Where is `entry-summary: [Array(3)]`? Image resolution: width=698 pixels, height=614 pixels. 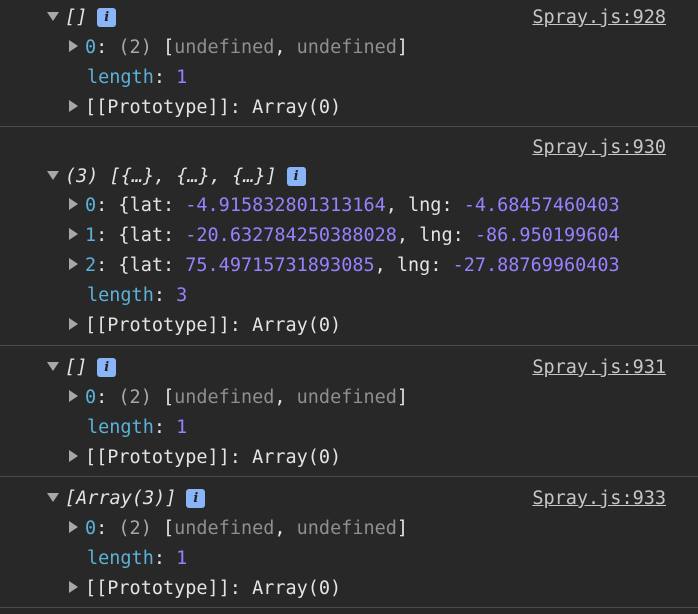
entry-summary: [Array(3)] is located at coordinates (121, 498).